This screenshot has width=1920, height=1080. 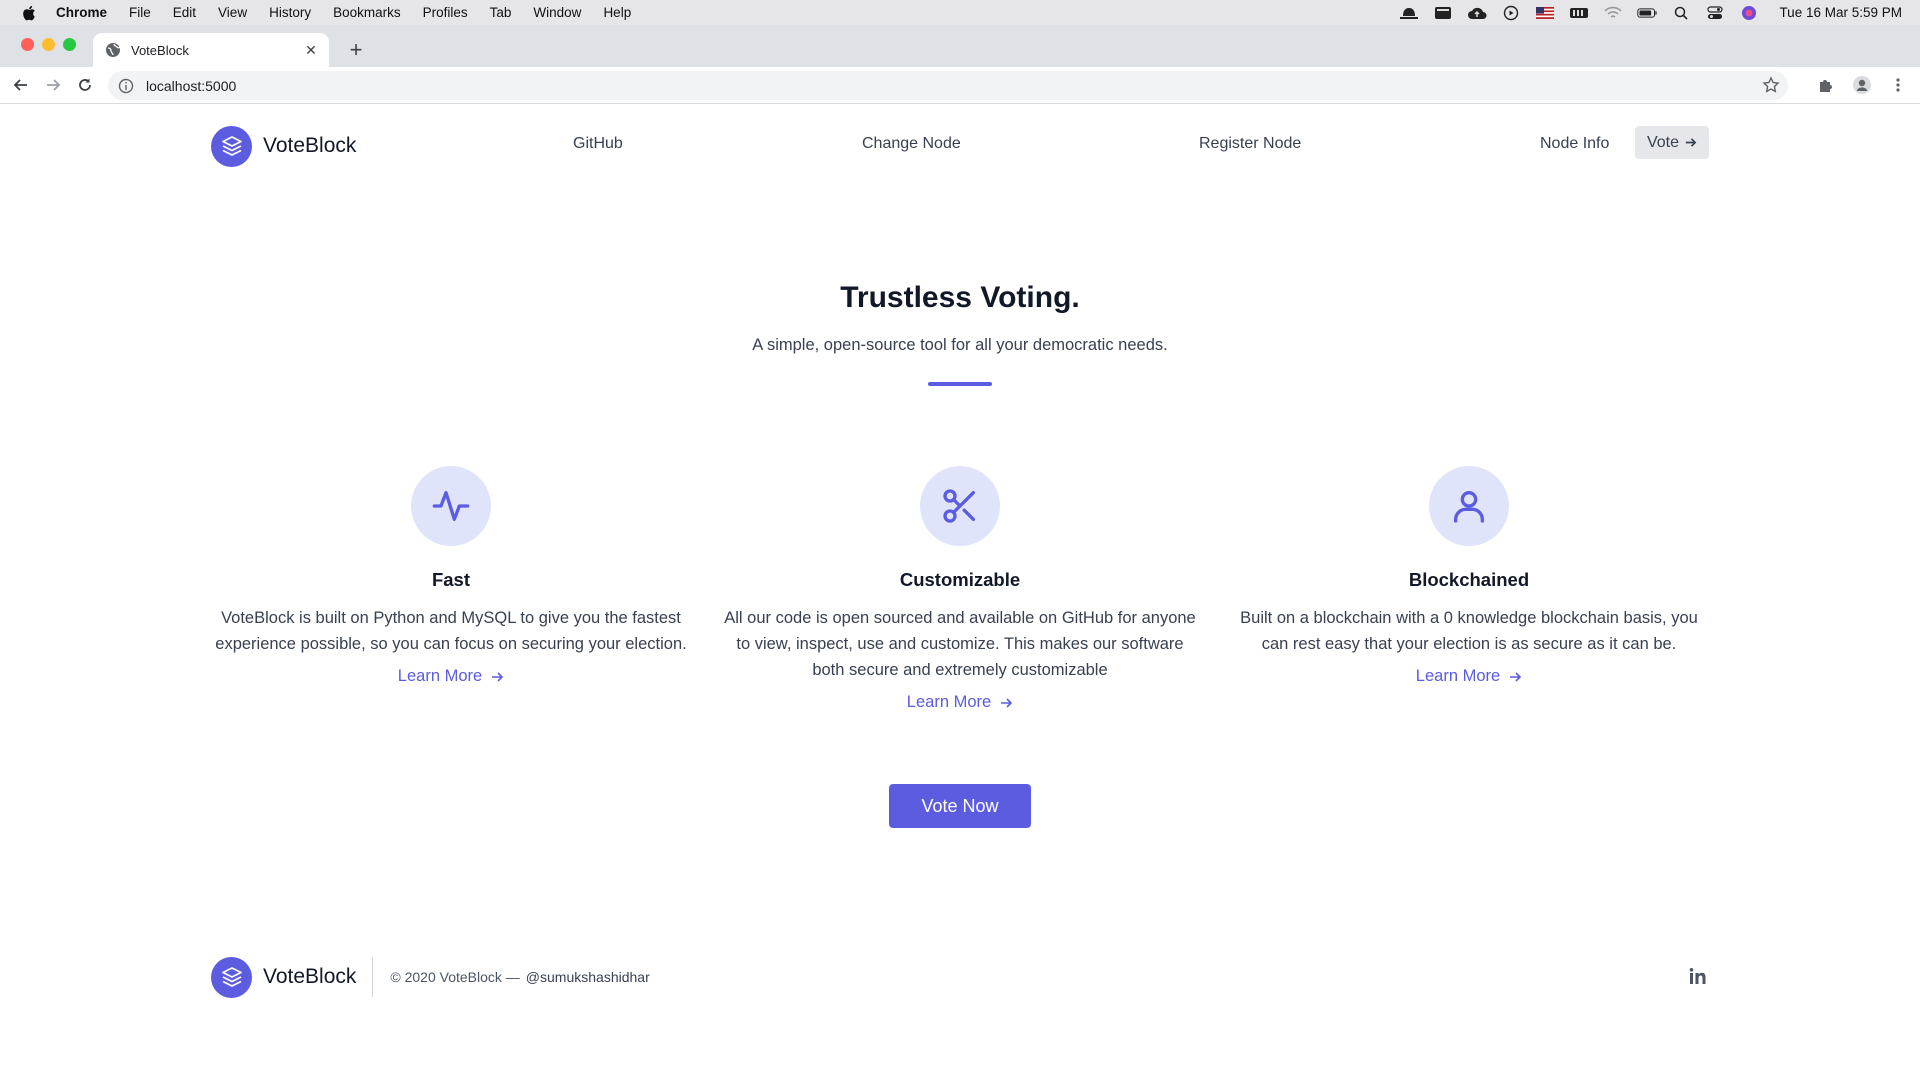 What do you see at coordinates (232, 12) in the screenshot?
I see `menu-view: View` at bounding box center [232, 12].